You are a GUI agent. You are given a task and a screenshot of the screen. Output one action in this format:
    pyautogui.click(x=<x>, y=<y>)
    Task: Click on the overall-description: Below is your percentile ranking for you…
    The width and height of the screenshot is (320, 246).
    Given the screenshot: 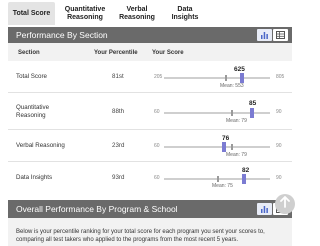 What is the action you would take?
    pyautogui.click(x=140, y=236)
    